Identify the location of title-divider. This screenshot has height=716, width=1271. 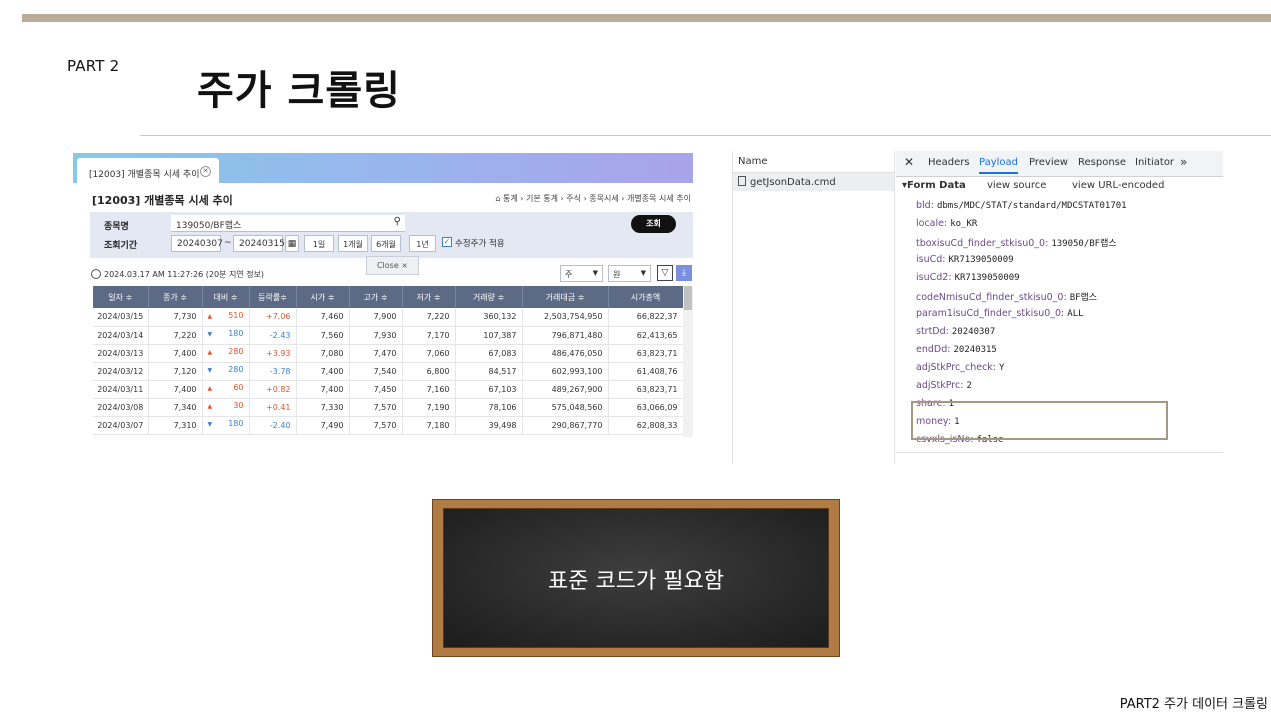
(705, 135).